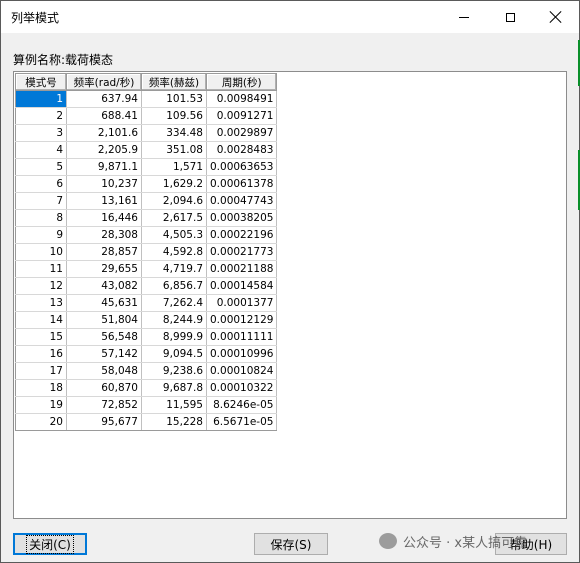 The image size is (580, 563). What do you see at coordinates (242, 354) in the screenshot?
I see `cell-period: 0.00010996` at bounding box center [242, 354].